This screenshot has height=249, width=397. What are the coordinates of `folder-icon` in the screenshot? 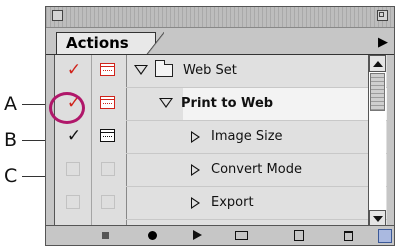 It's located at (164, 68).